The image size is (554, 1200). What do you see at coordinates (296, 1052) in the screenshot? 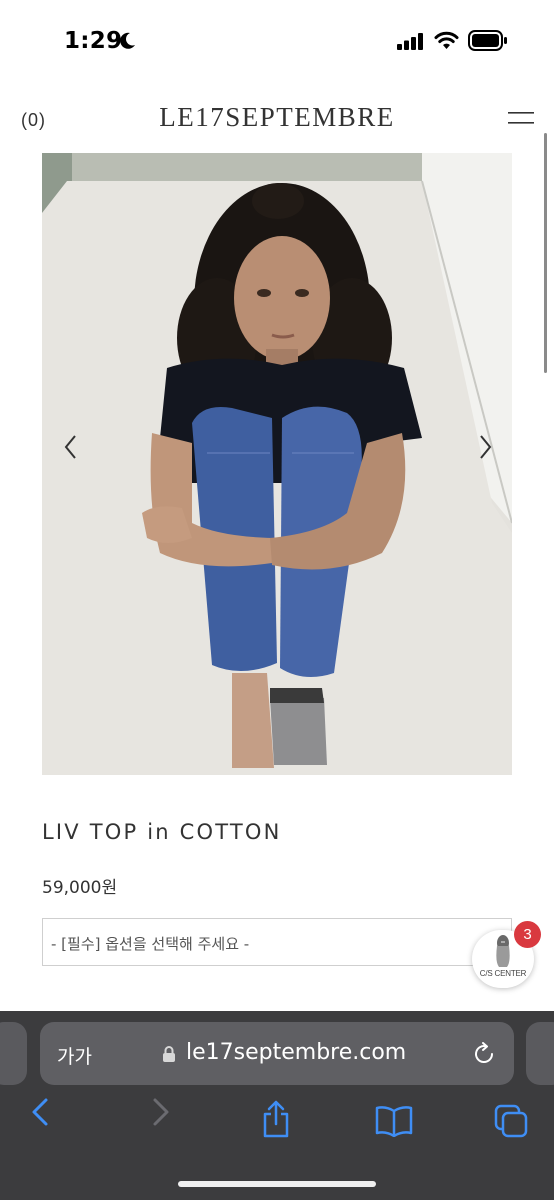
I see `url-text: le17septembre.com` at bounding box center [296, 1052].